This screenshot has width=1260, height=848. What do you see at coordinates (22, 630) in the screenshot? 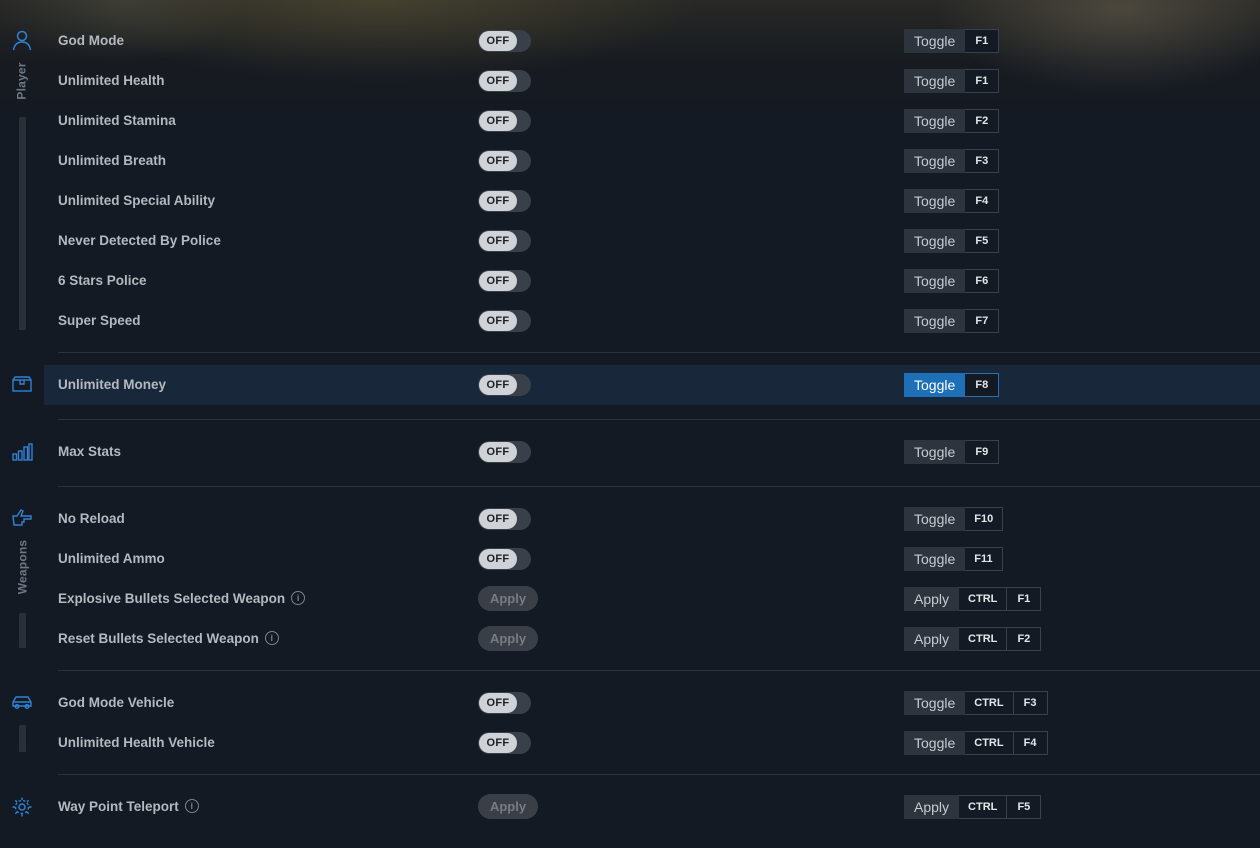
I see `category-scrollbar-weapons` at bounding box center [22, 630].